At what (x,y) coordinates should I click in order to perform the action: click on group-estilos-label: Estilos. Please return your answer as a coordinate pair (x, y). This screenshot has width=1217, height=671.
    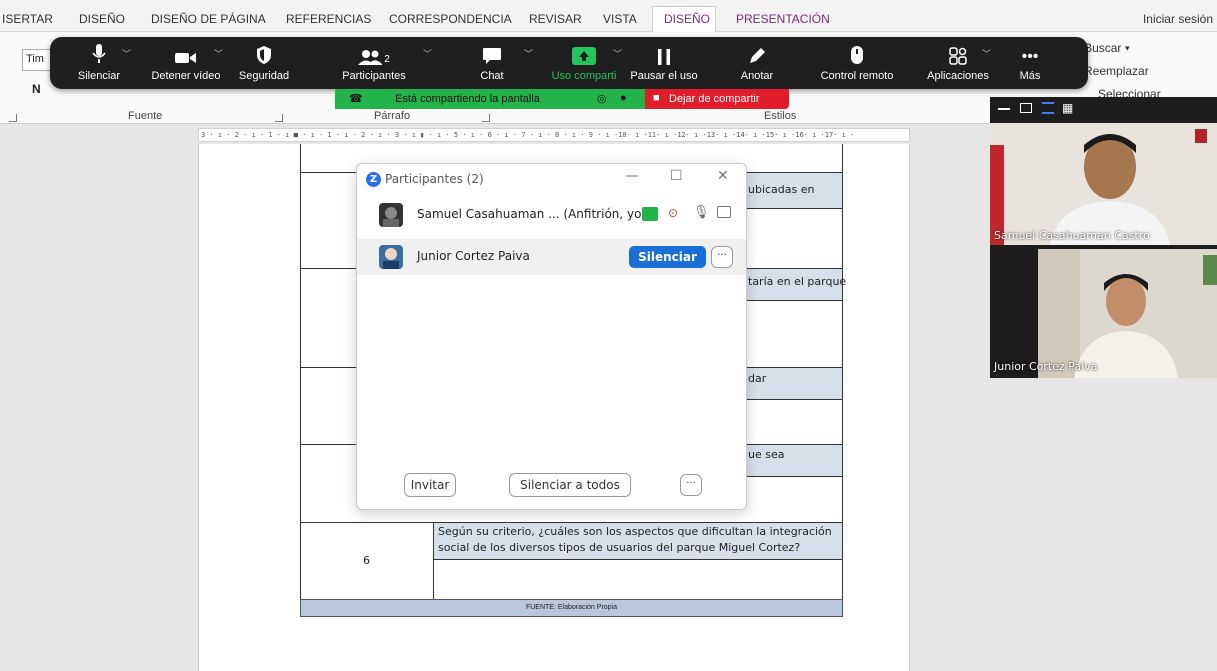
    Looking at the image, I should click on (780, 116).